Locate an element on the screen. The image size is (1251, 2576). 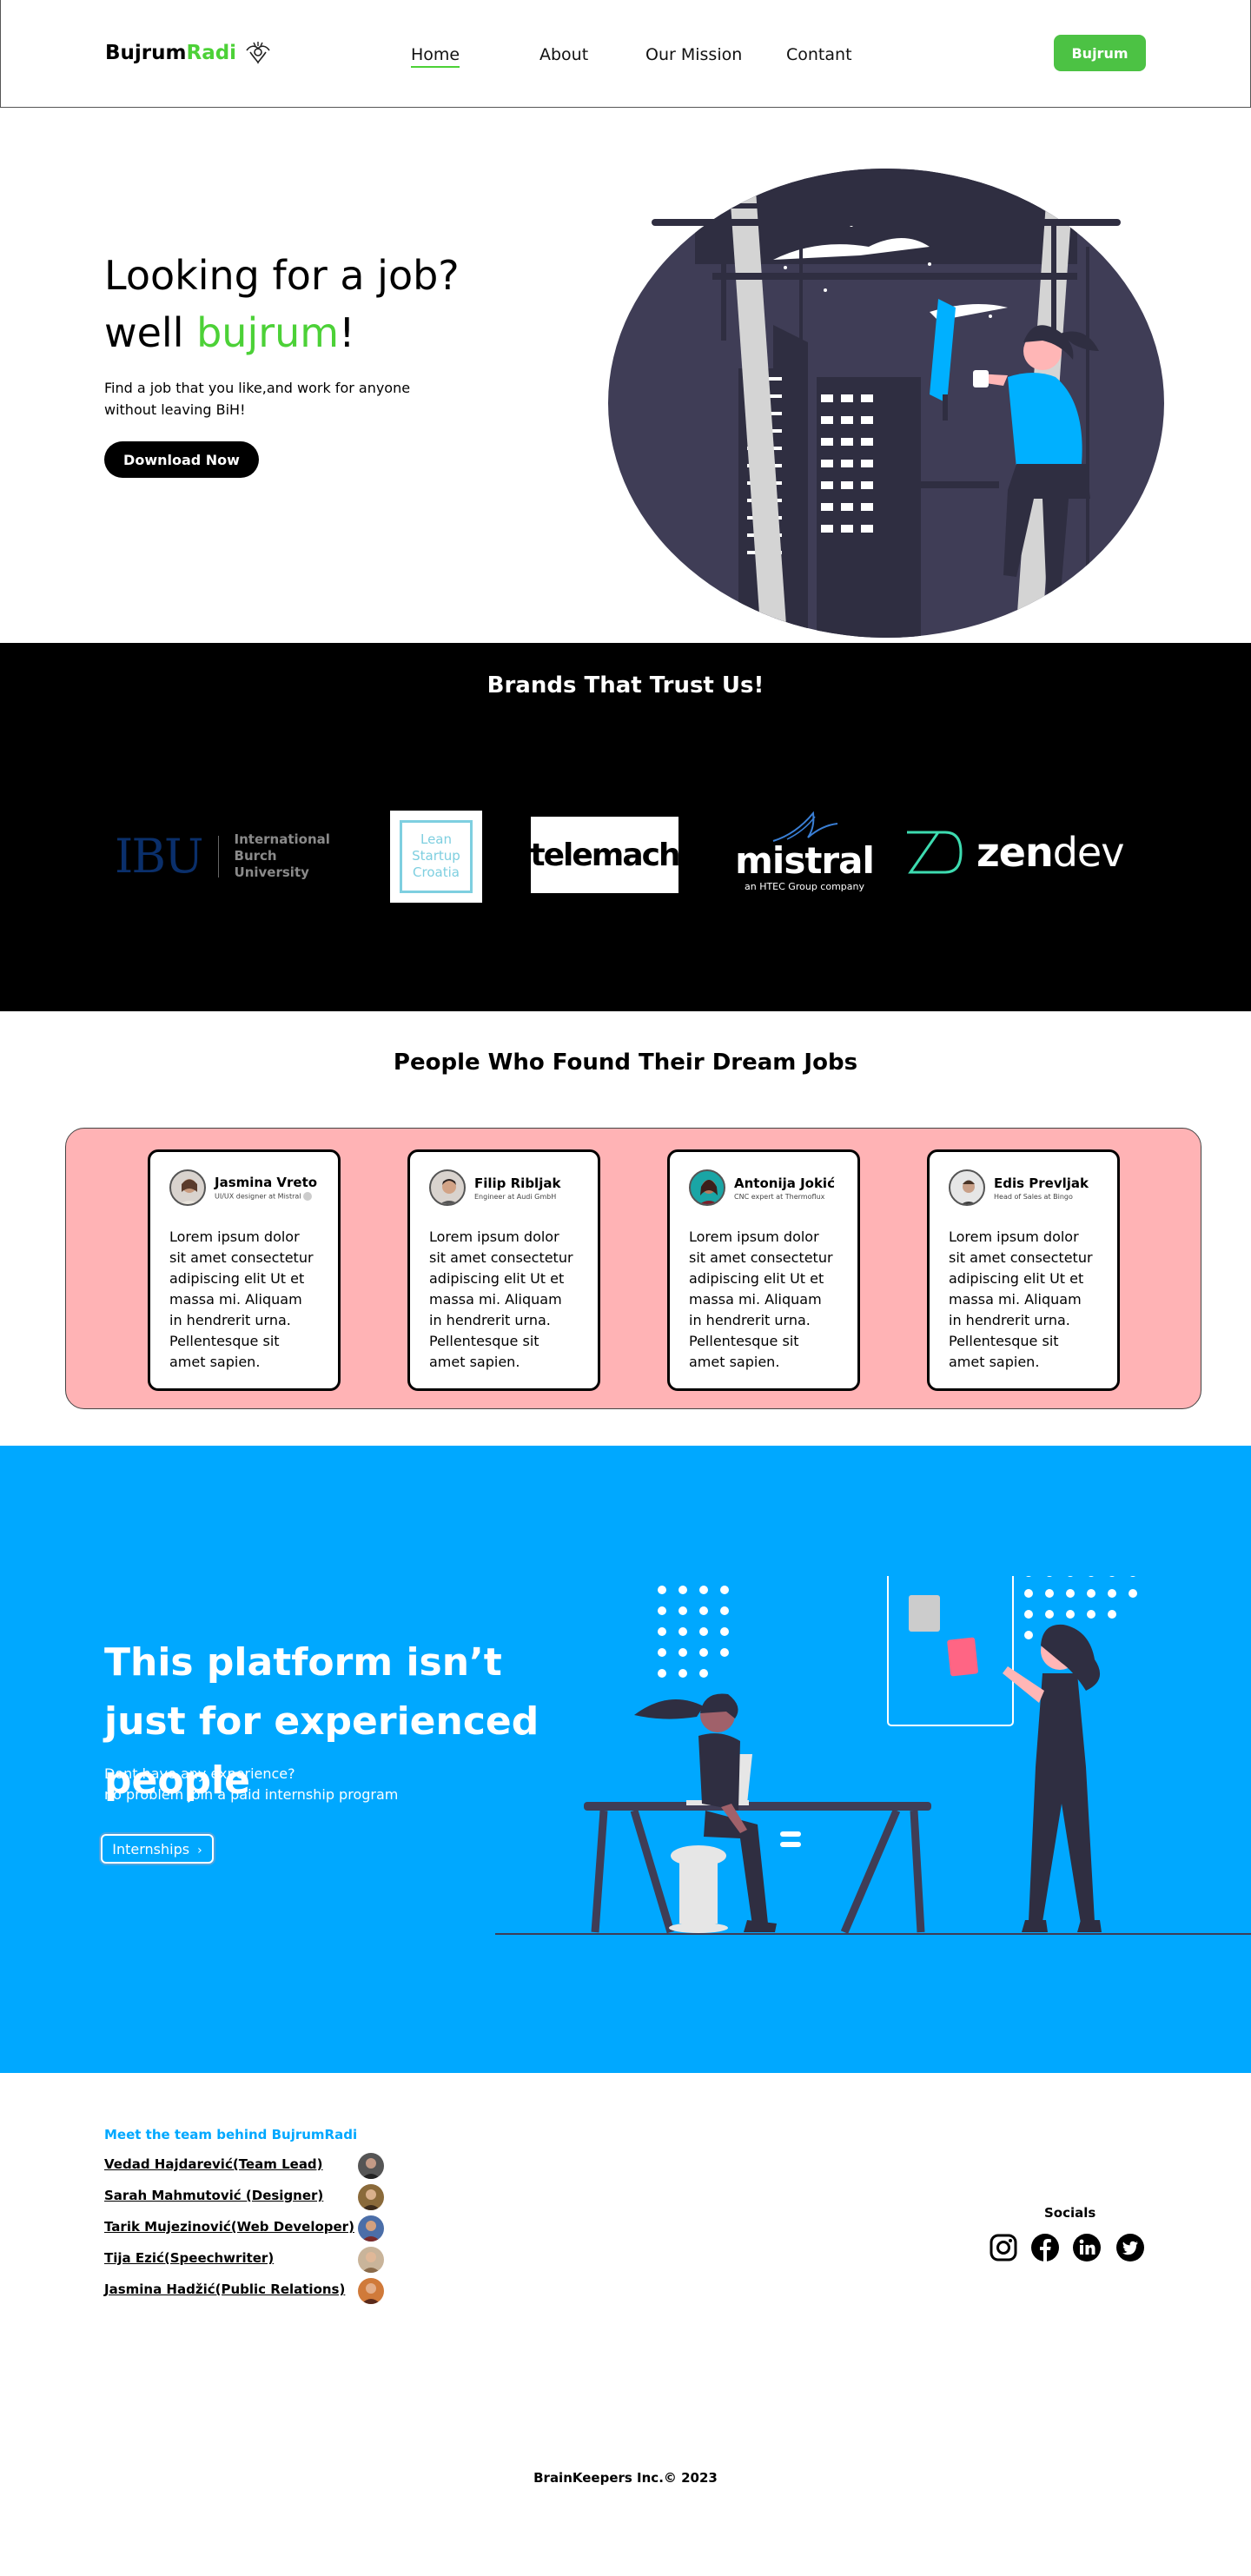
team-member-link: Tija Ezić(Speechwriter) is located at coordinates (189, 2258).